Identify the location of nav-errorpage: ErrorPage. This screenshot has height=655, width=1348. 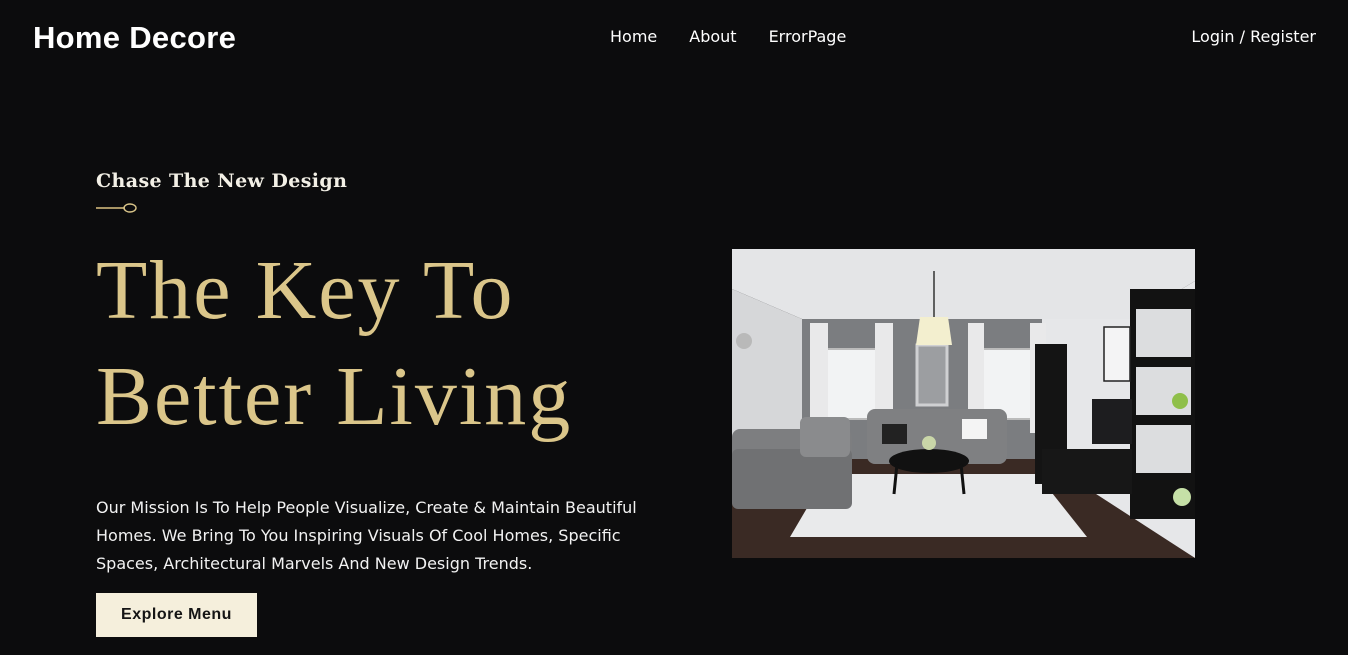
(808, 37).